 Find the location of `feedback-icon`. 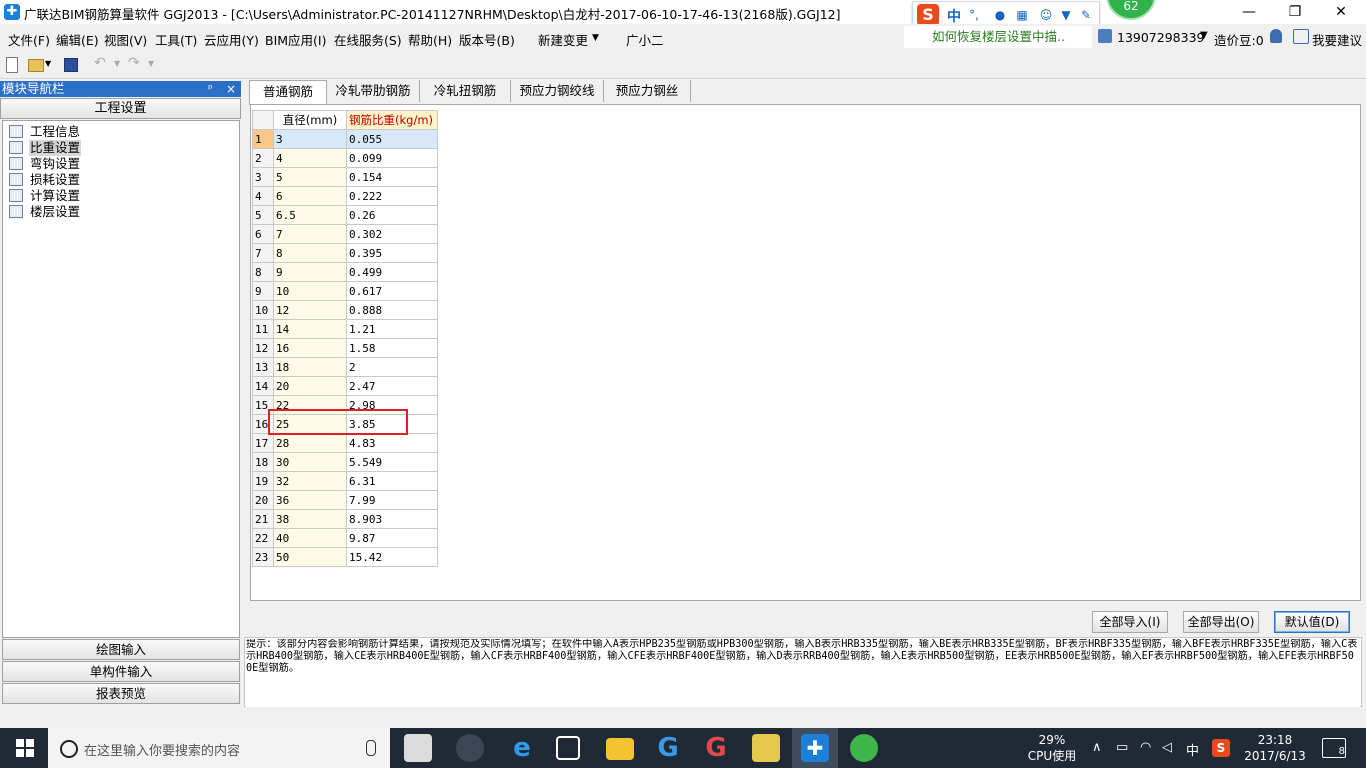

feedback-icon is located at coordinates (1301, 36).